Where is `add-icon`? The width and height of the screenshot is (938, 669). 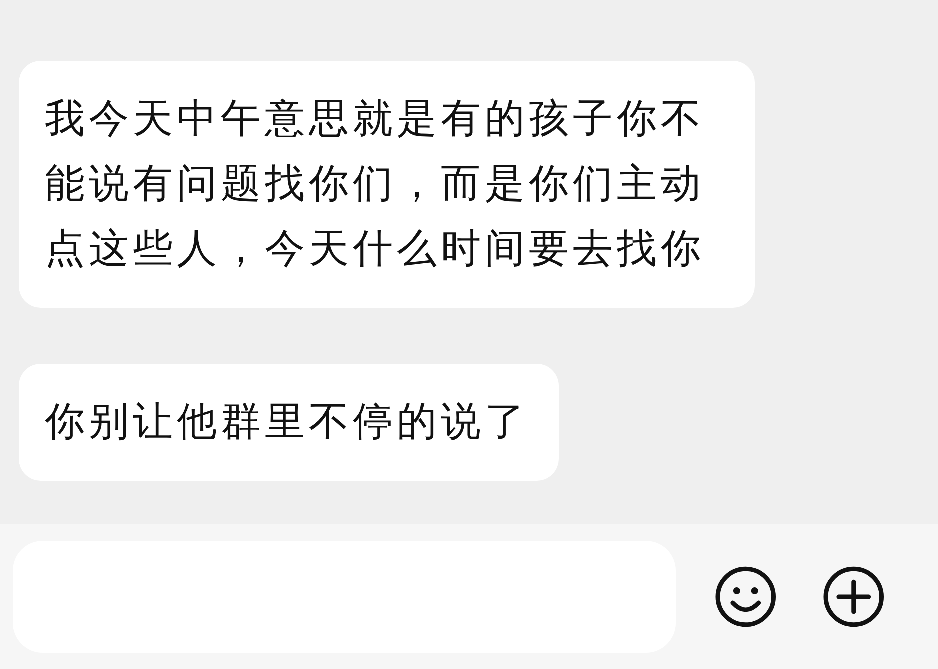 add-icon is located at coordinates (854, 596).